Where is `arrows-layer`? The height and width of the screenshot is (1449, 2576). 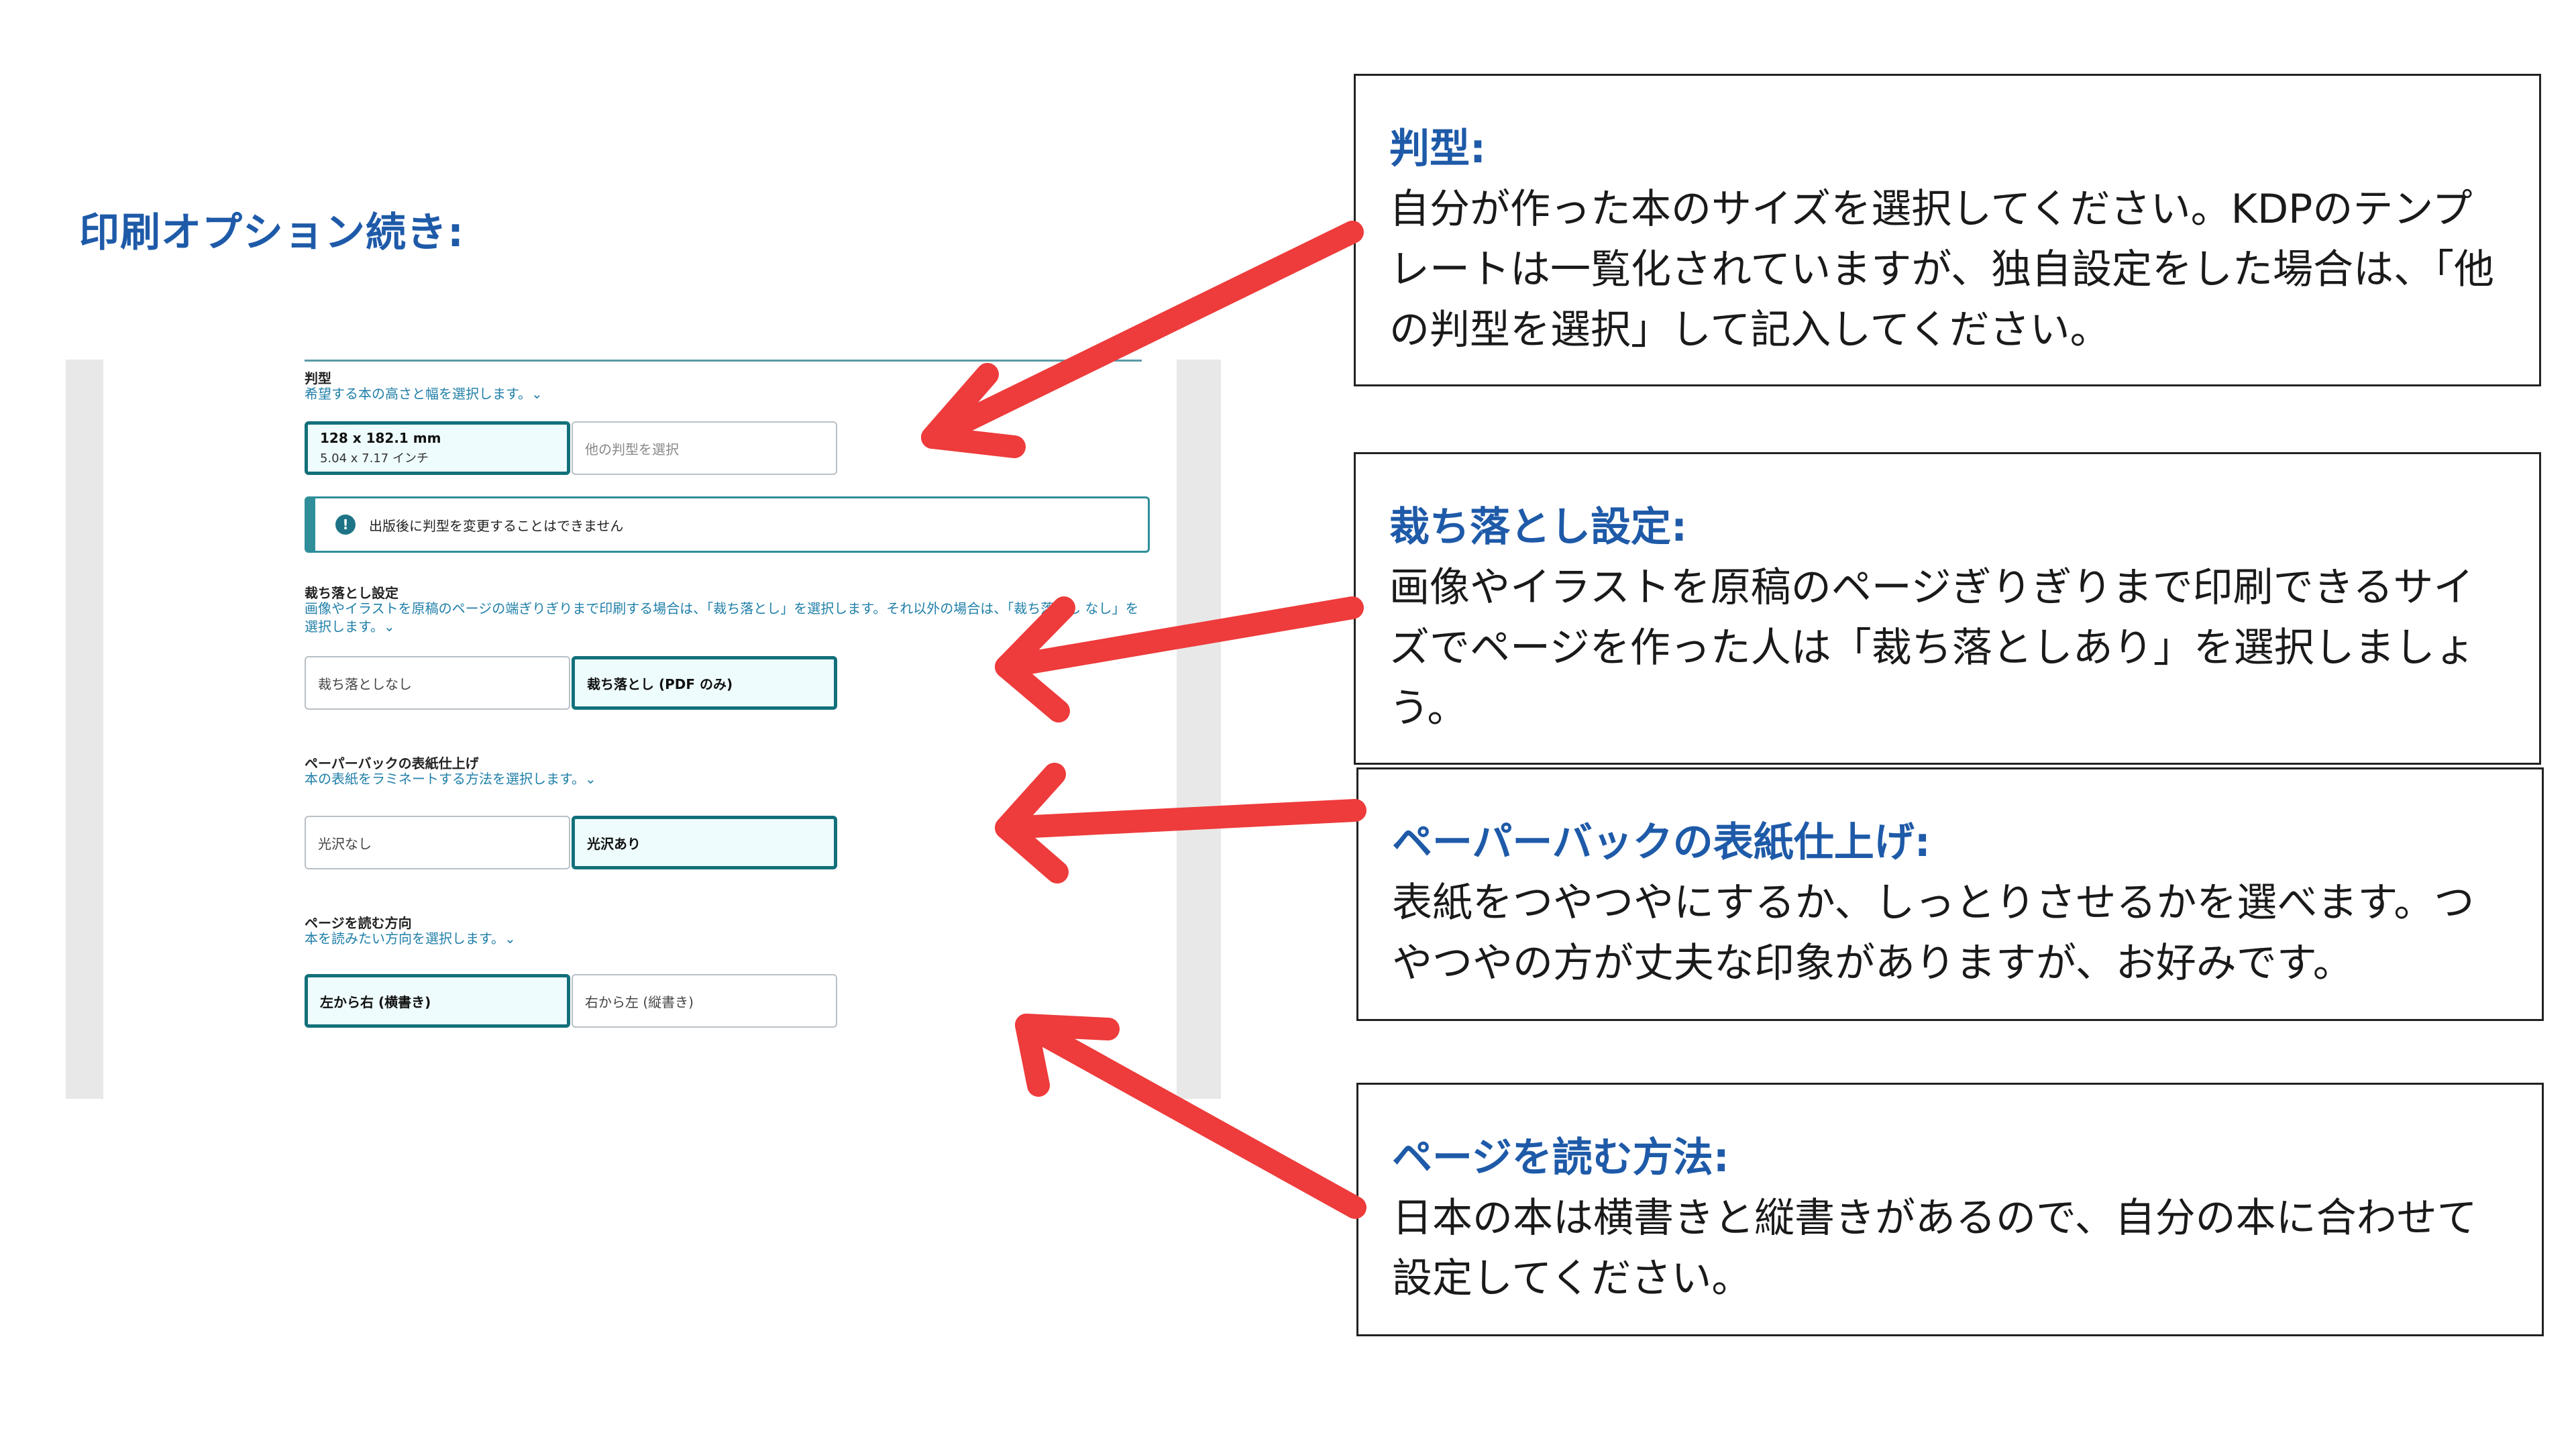 arrows-layer is located at coordinates (1143, 720).